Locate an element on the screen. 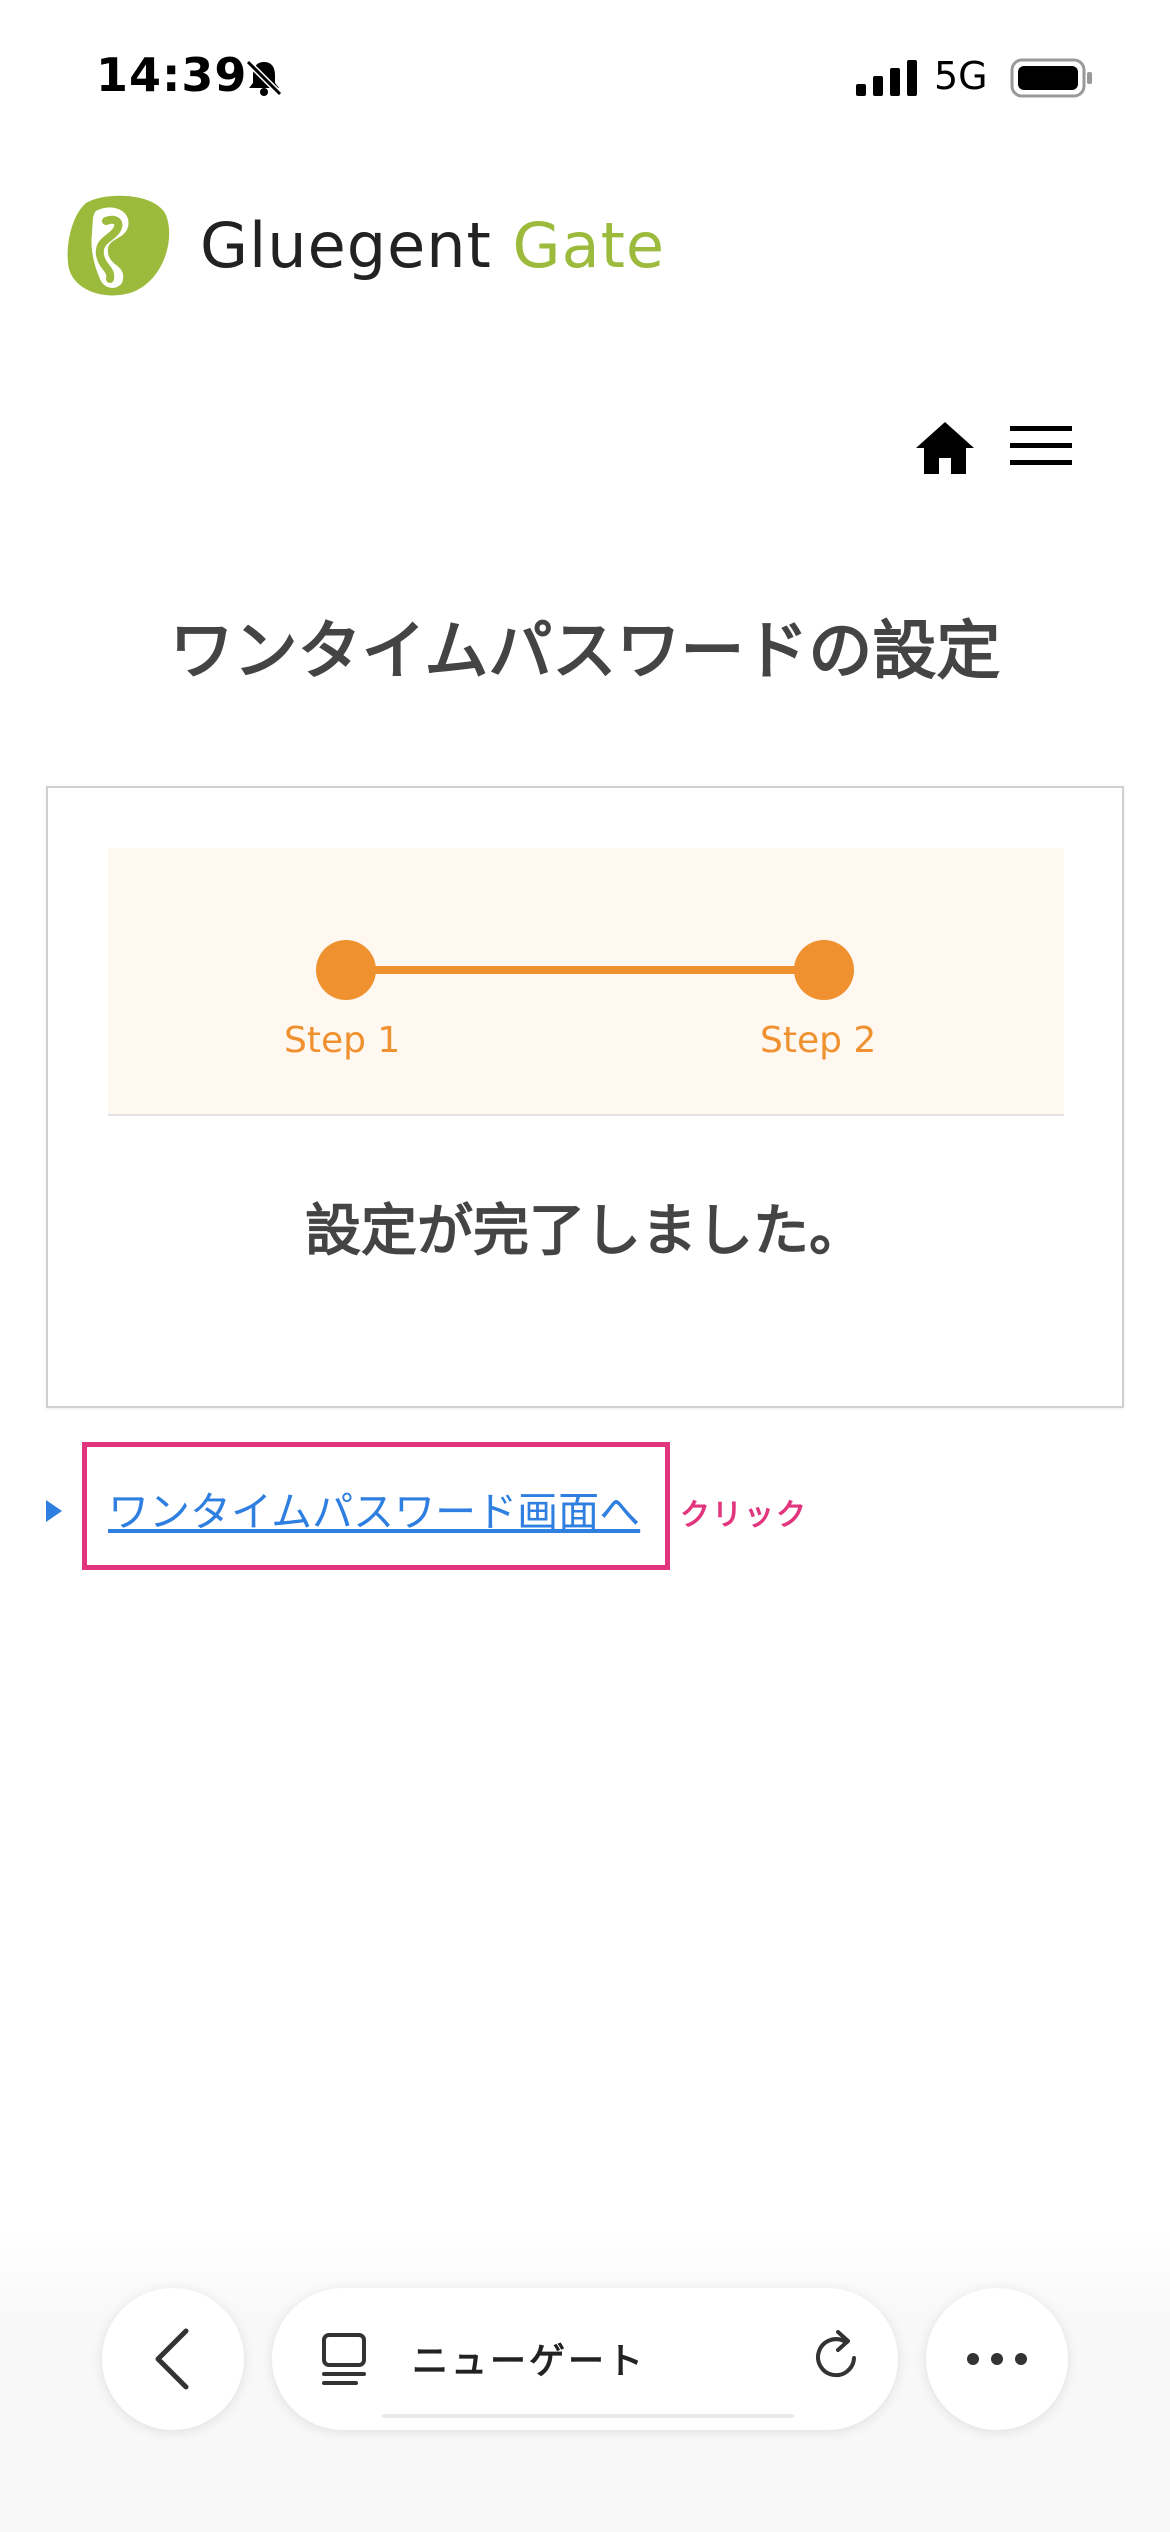  step-progress: Step 1 Step 2 is located at coordinates (586, 982).